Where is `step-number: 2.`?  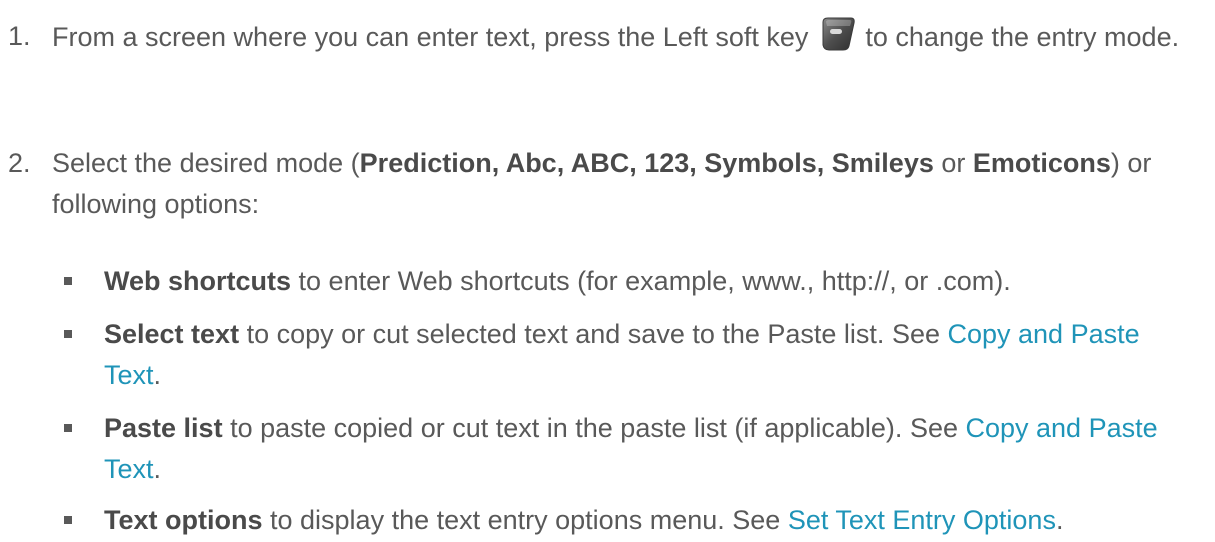 step-number: 2. is located at coordinates (19, 163).